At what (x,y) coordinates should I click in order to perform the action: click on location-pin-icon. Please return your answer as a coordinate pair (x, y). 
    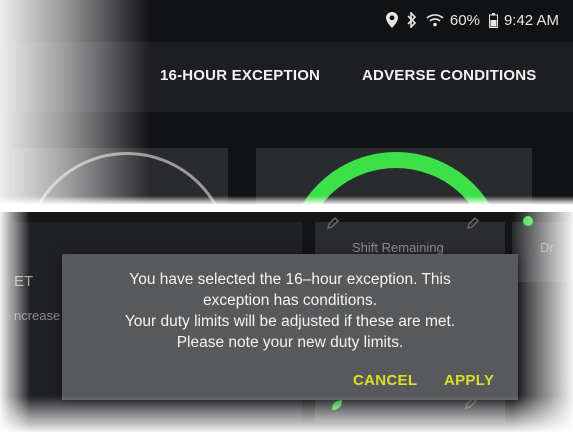
    Looking at the image, I should click on (391, 20).